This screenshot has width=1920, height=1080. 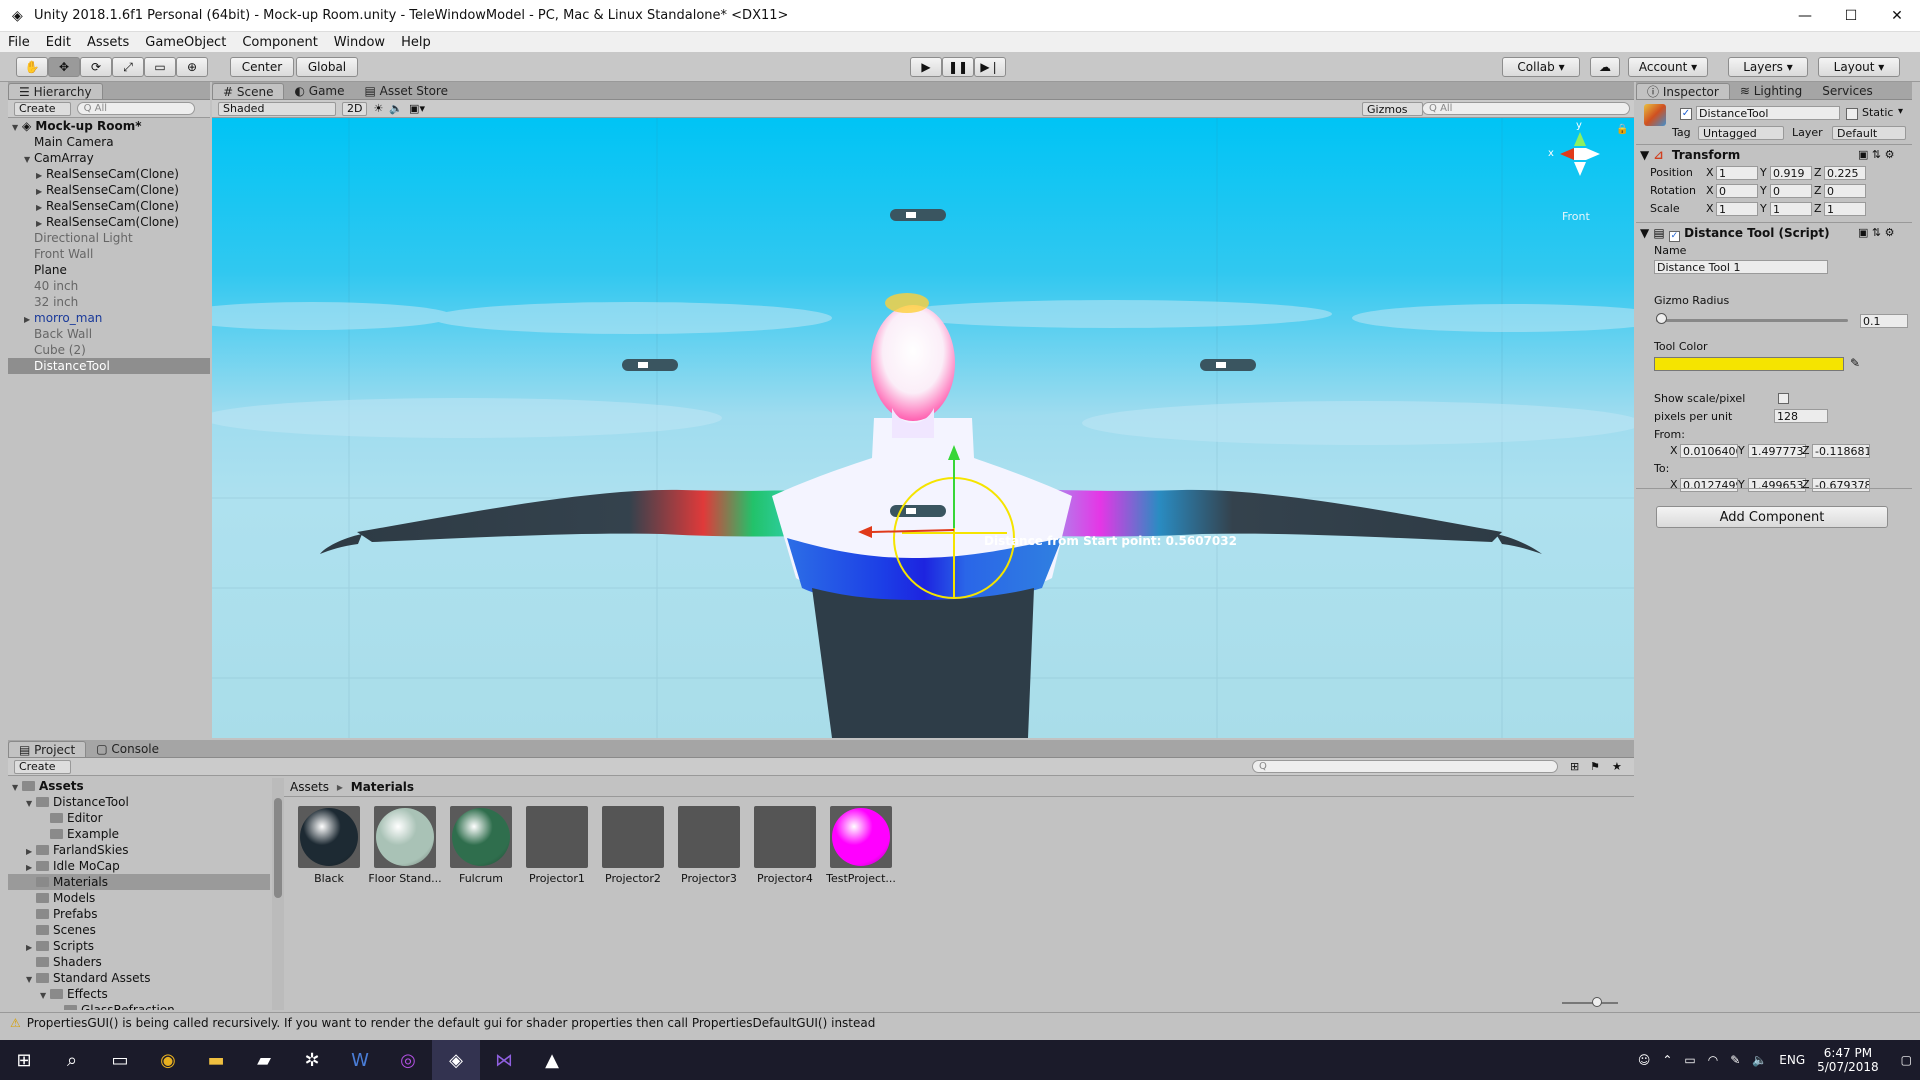 I want to click on tab-services: Services, so click(x=1847, y=91).